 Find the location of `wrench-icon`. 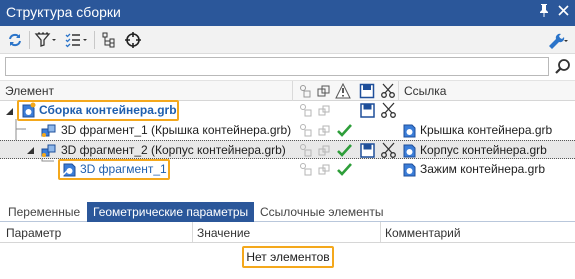

wrench-icon is located at coordinates (557, 40).